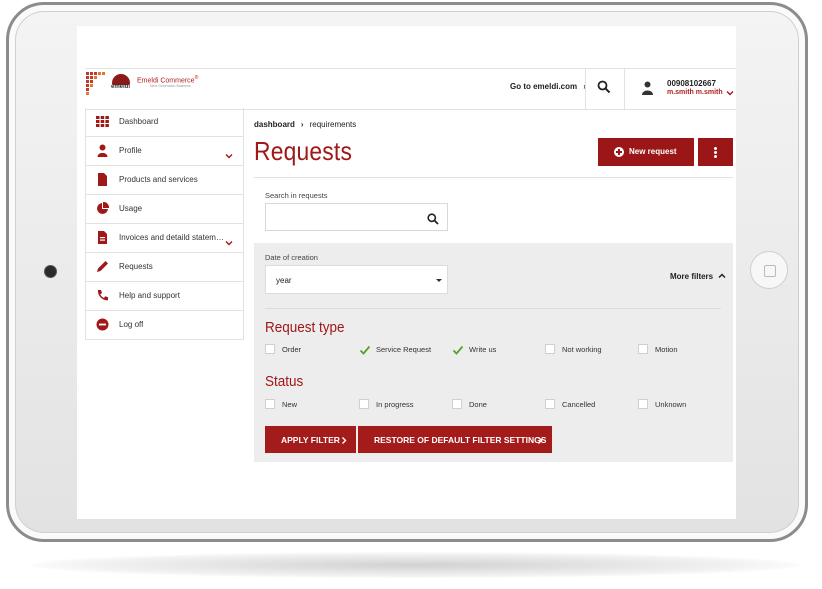 The image size is (822, 589). I want to click on search-field, so click(356, 217).